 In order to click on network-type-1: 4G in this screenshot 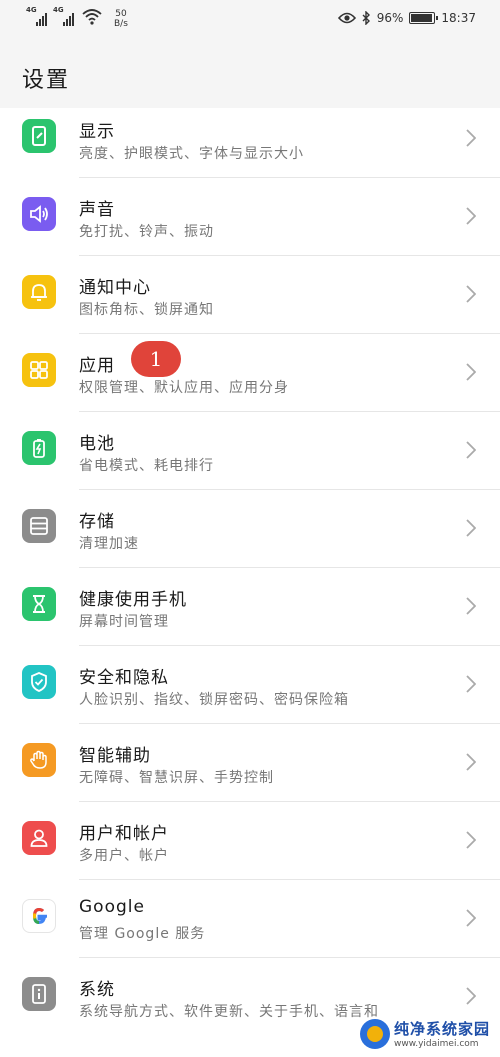, I will do `click(31, 10)`.